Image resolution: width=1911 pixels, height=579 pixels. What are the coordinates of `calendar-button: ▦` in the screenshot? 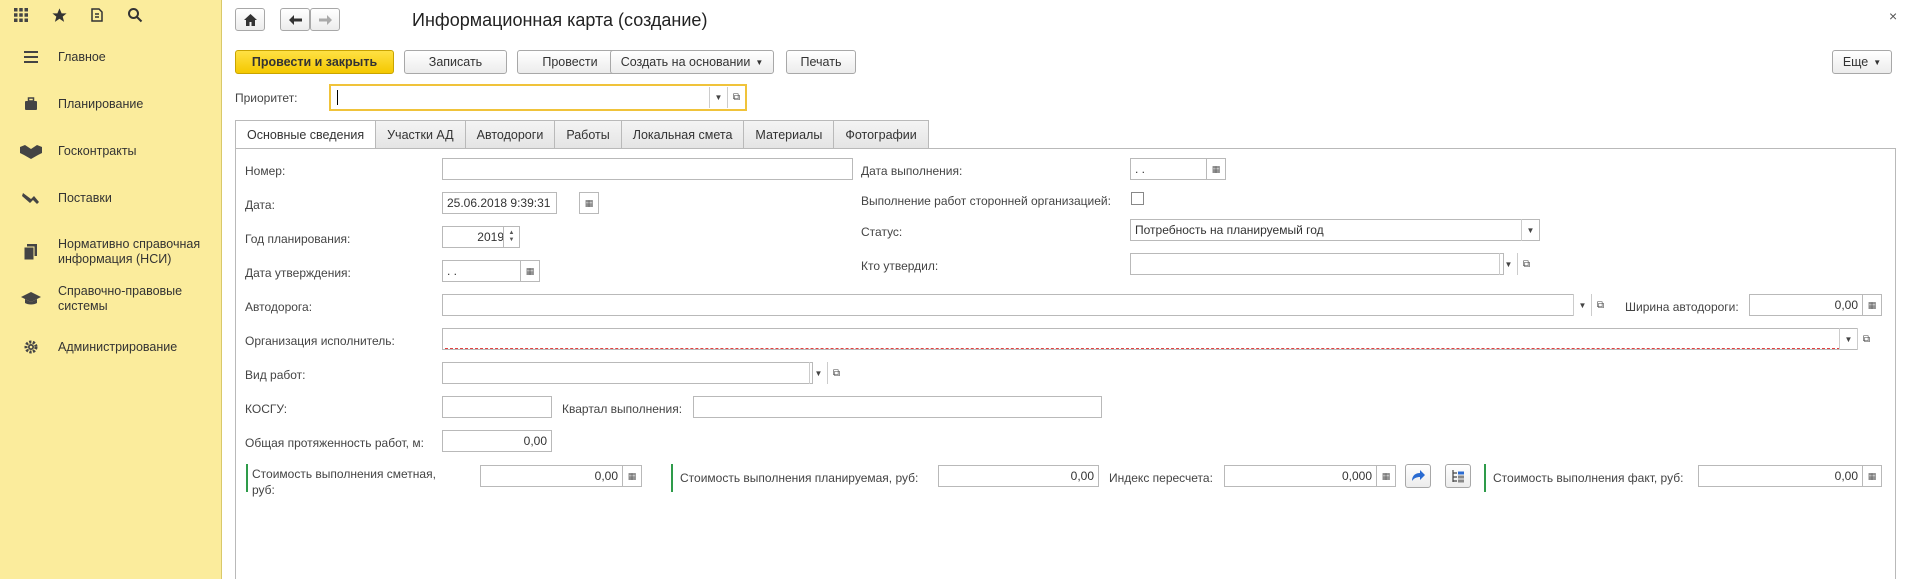 It's located at (589, 203).